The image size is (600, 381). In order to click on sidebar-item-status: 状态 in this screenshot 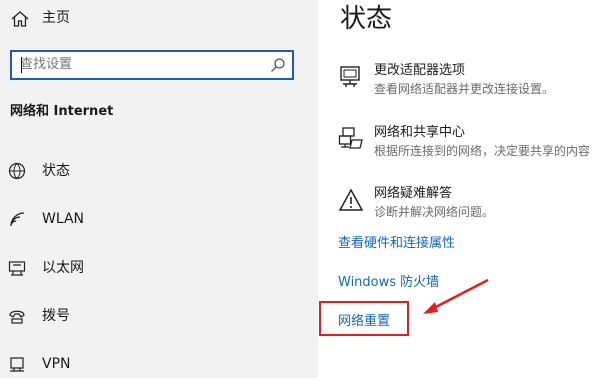, I will do `click(159, 170)`.